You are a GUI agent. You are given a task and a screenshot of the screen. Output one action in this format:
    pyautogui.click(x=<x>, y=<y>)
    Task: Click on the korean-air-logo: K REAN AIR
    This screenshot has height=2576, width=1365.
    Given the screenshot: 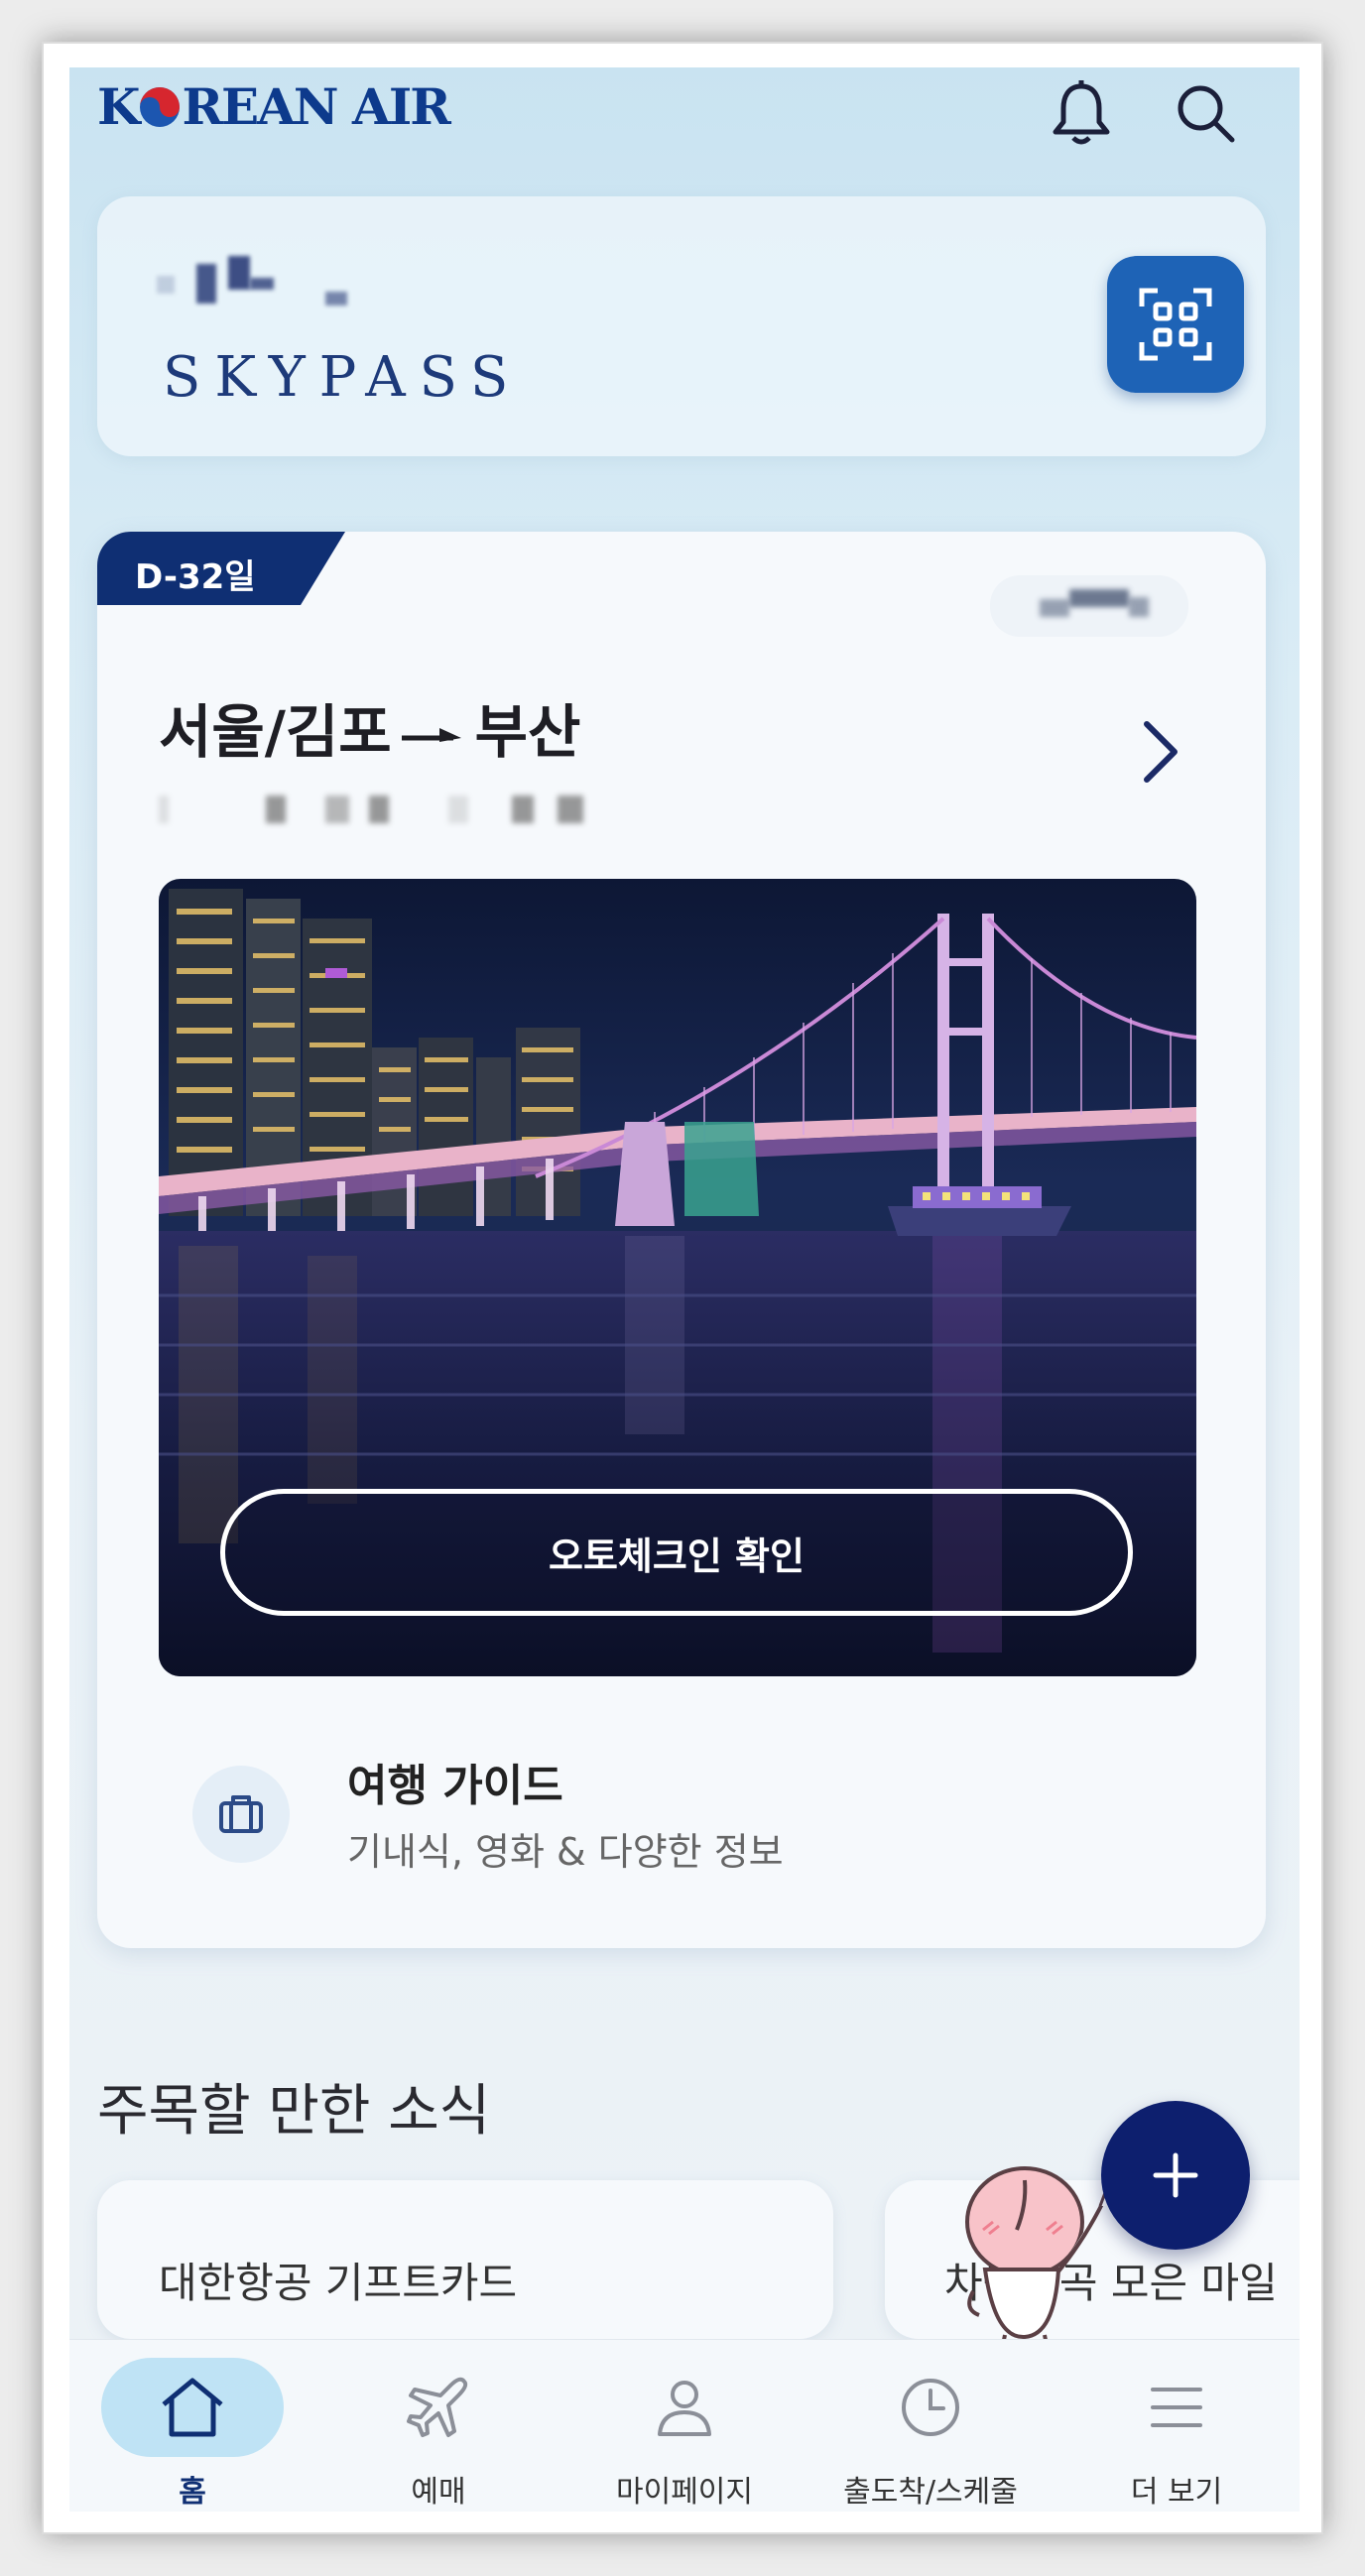 What is the action you would take?
    pyautogui.click(x=274, y=106)
    